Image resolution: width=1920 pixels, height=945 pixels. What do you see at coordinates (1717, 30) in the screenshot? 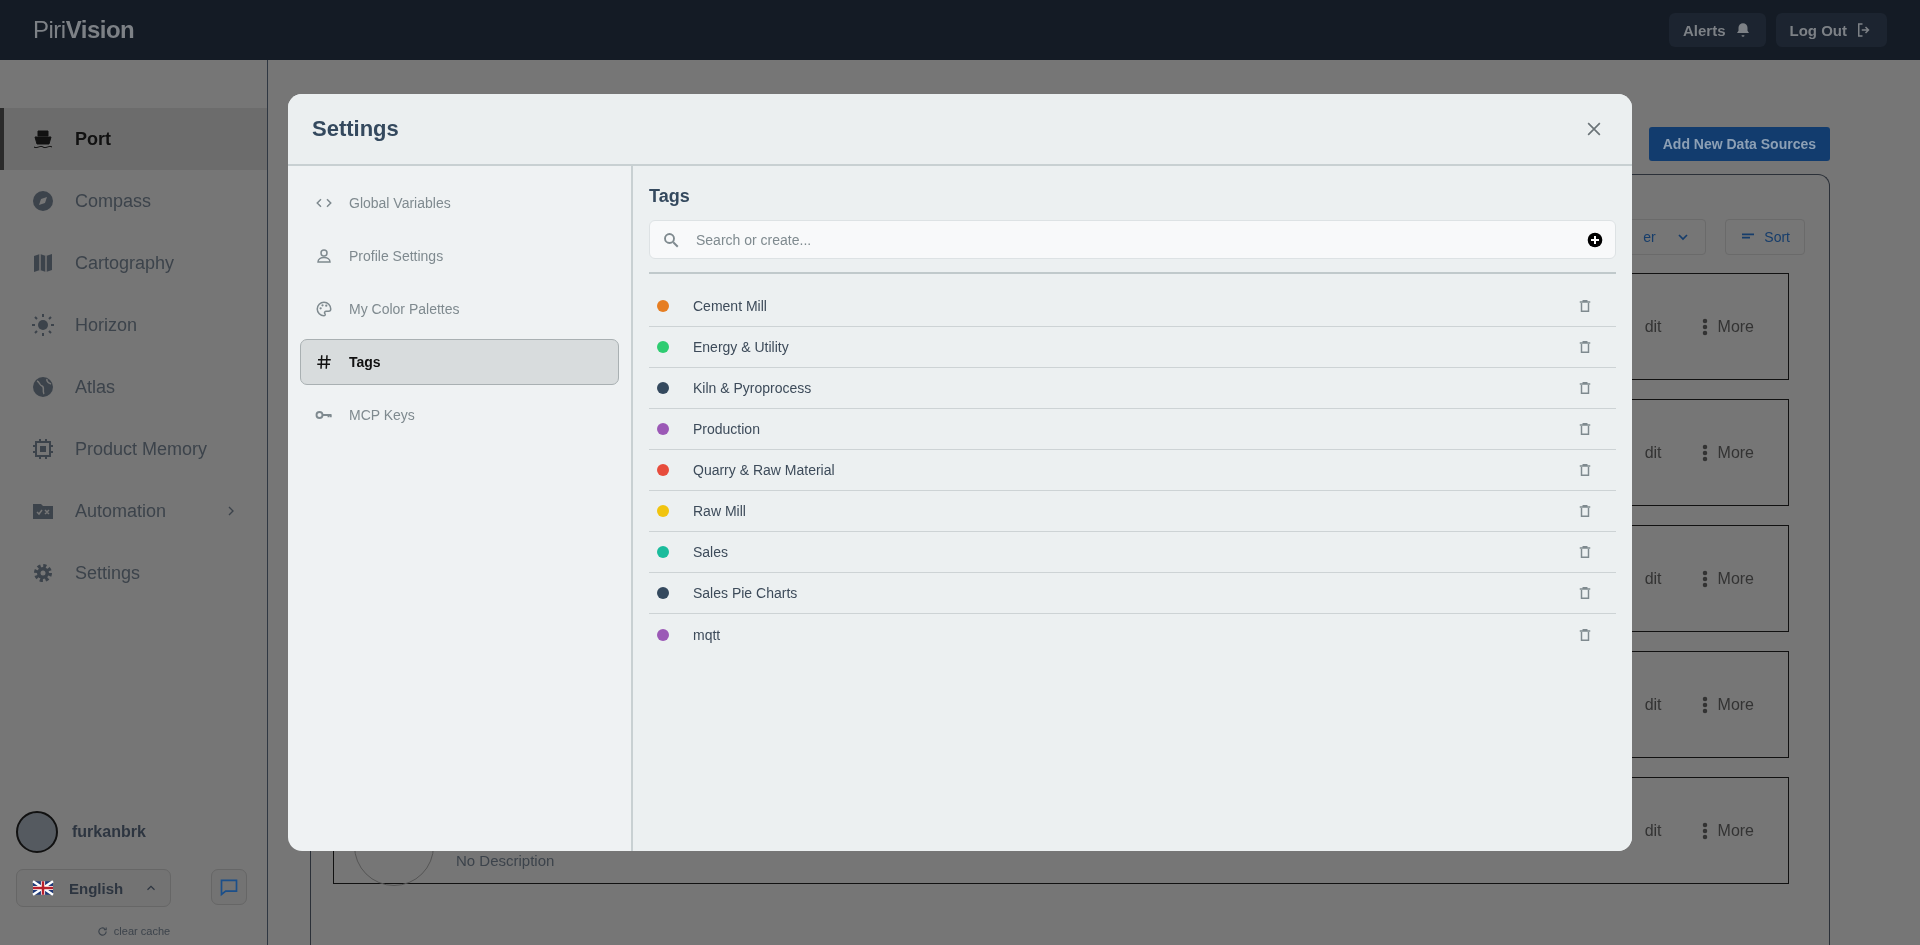
I see `header-button: Alerts` at bounding box center [1717, 30].